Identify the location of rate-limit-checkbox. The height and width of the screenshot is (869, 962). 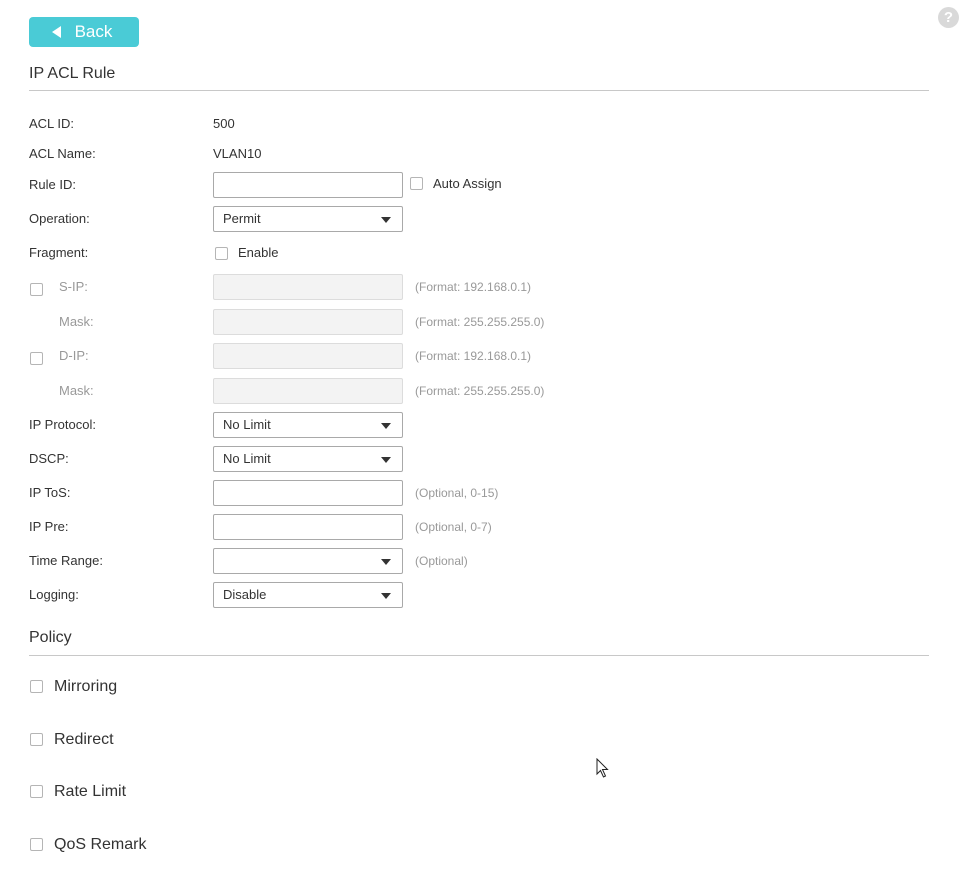
(36, 791).